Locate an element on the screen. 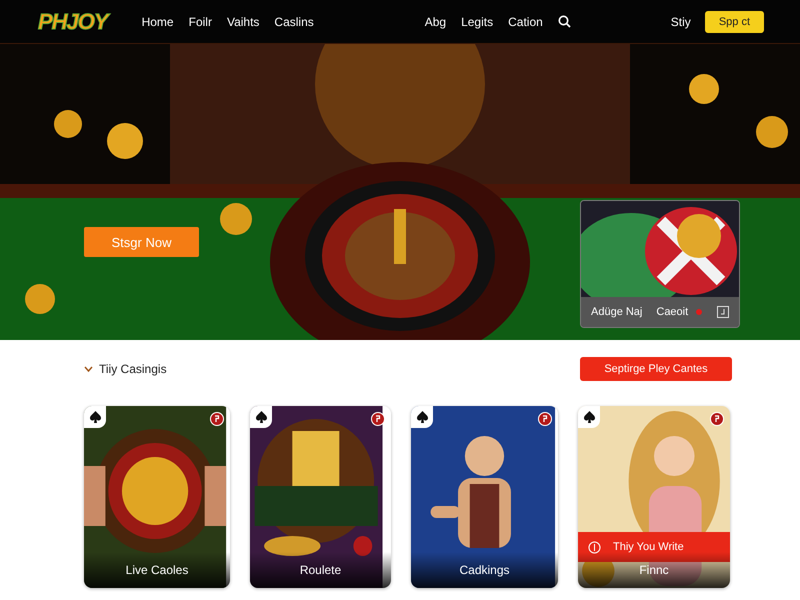 This screenshot has height=600, width=800. promo-banner: Thiy You Write is located at coordinates (654, 547).